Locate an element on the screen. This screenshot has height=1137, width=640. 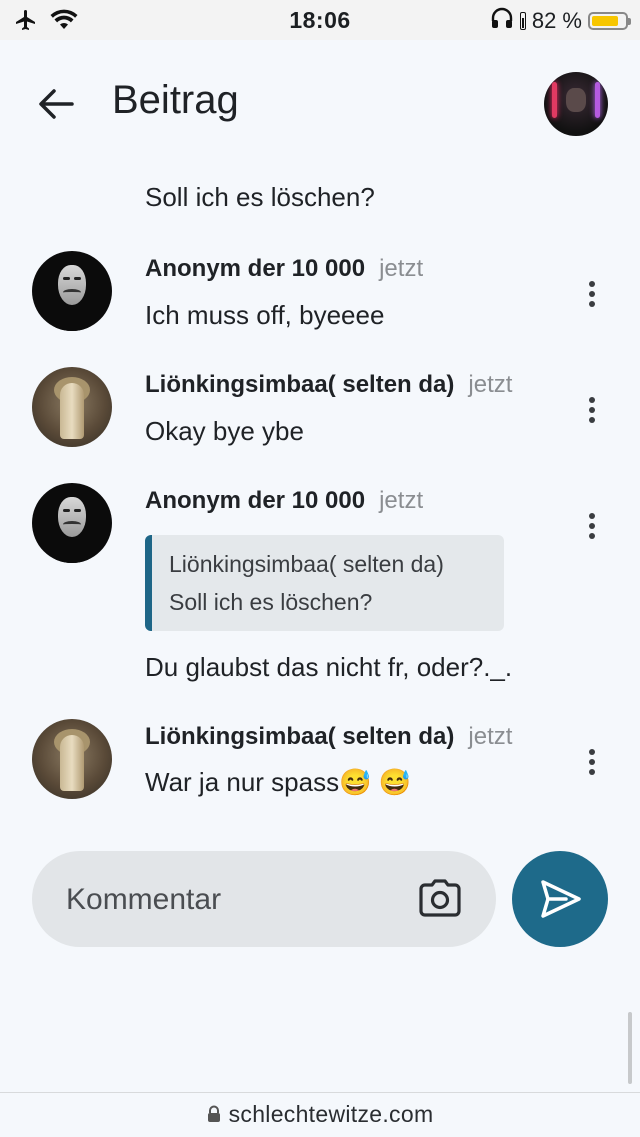
comment-input is located at coordinates (246, 900).